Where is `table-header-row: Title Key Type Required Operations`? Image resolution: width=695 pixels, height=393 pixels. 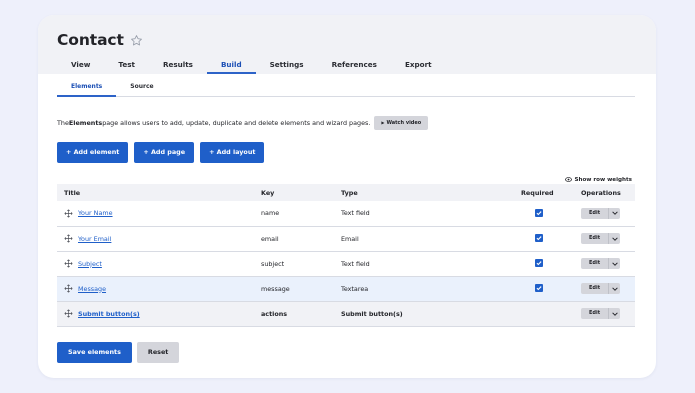
table-header-row: Title Key Type Required Operations is located at coordinates (346, 192).